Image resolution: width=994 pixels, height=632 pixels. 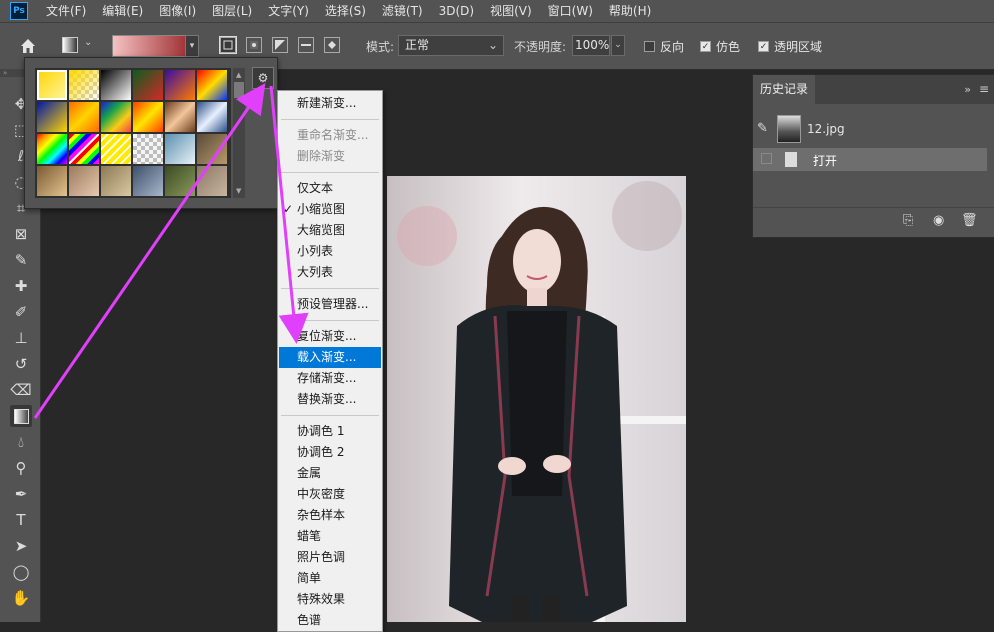 What do you see at coordinates (21, 494) in the screenshot?
I see `pen-tool-icon: ✒` at bounding box center [21, 494].